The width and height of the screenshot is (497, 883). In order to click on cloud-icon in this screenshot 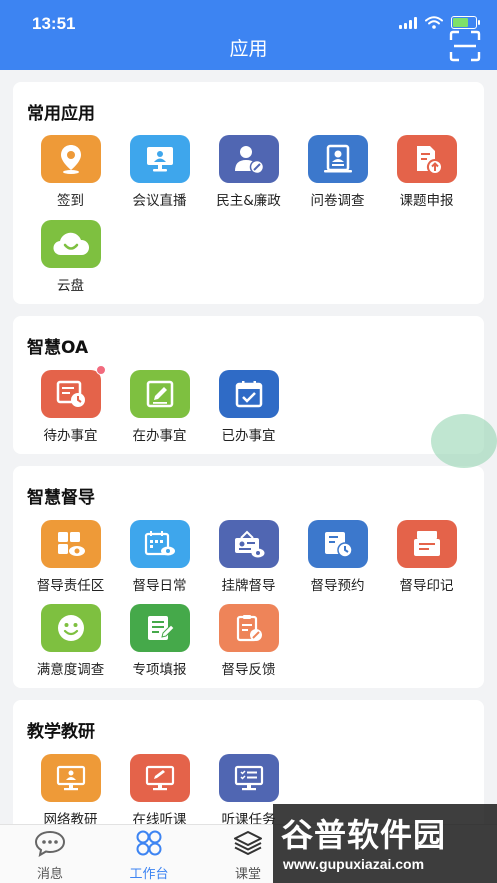, I will do `click(70, 244)`.